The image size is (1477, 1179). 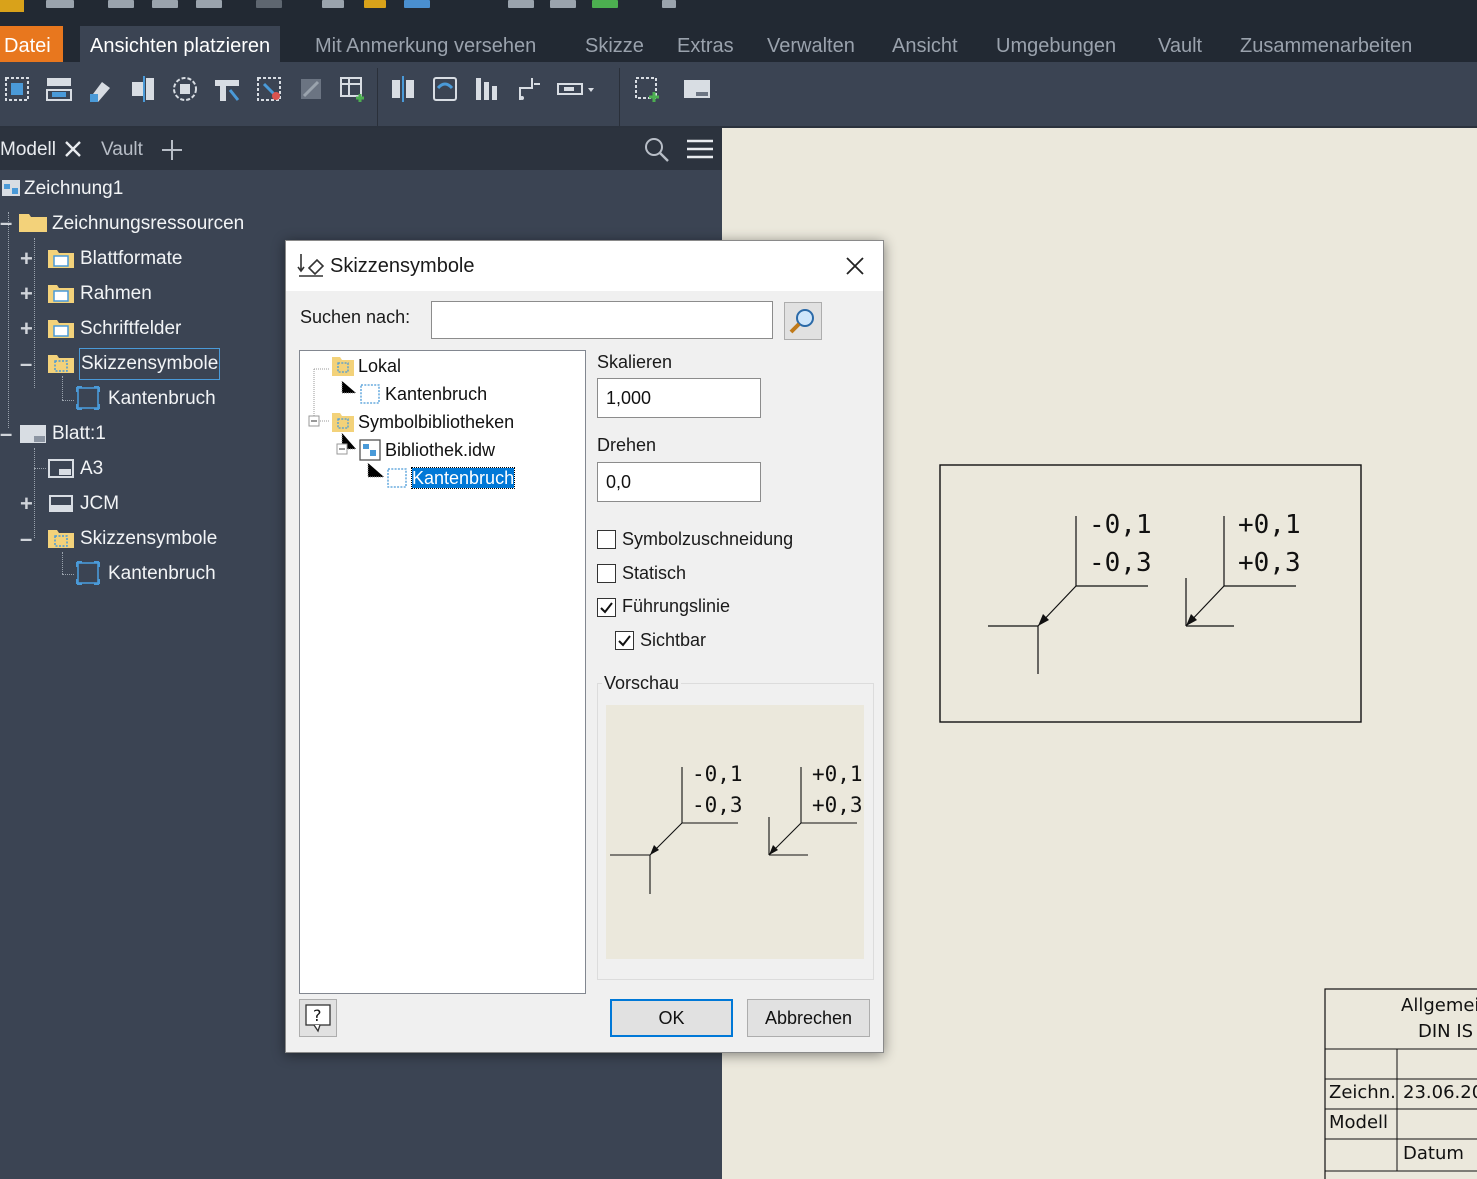 I want to click on symbol-frame, so click(x=1150, y=593).